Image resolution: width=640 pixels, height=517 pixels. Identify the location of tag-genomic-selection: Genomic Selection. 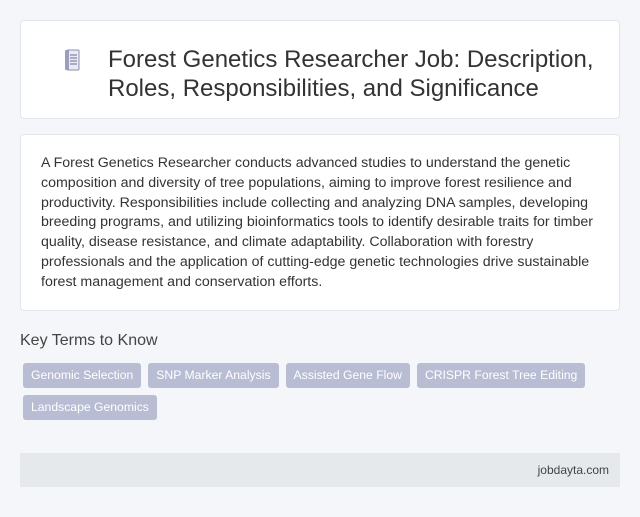
(82, 375).